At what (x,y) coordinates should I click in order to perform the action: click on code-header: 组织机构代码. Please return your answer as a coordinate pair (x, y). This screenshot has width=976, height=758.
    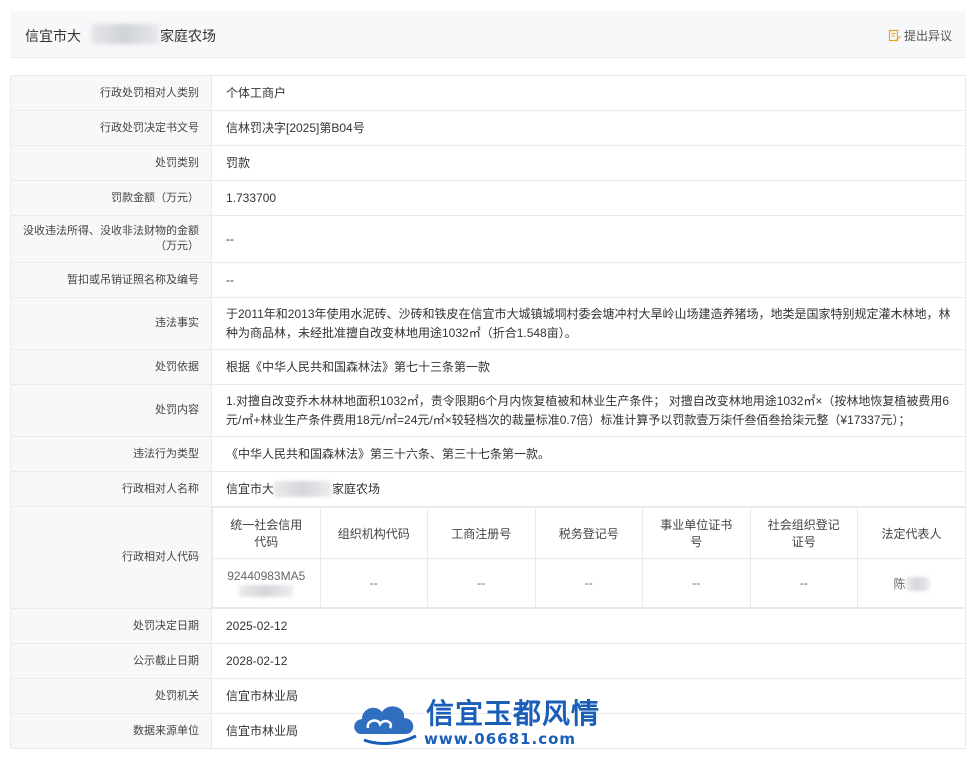
    Looking at the image, I should click on (373, 533).